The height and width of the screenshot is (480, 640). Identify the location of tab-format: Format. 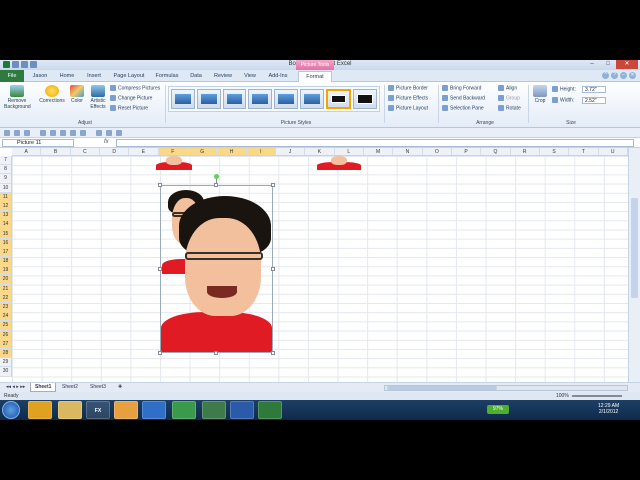
(315, 76).